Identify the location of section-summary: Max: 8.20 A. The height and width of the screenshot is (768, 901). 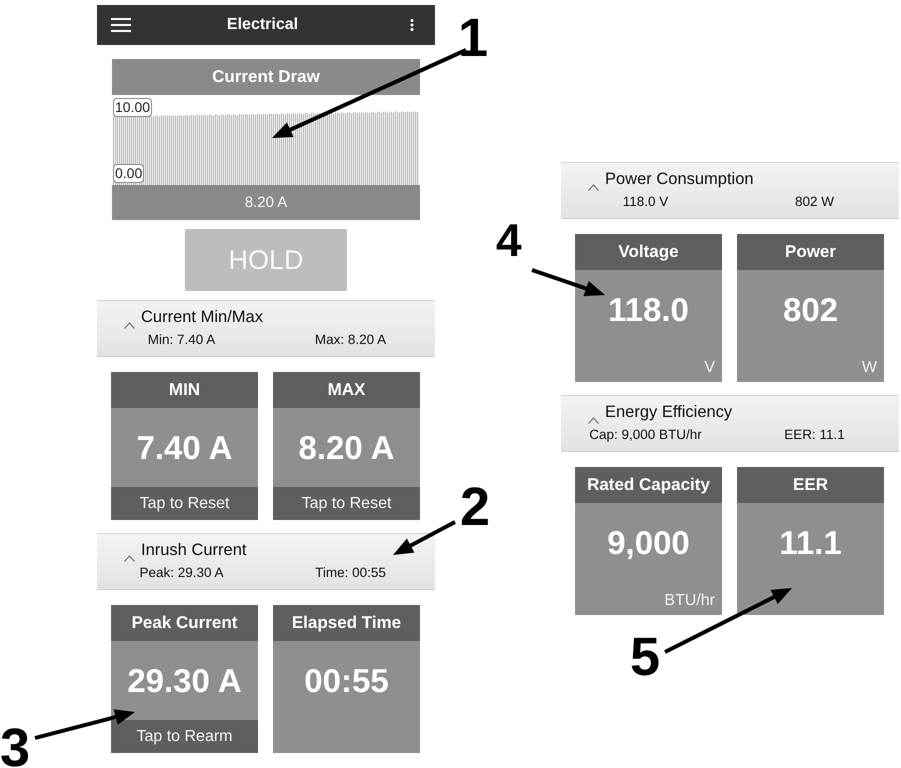
(350, 339).